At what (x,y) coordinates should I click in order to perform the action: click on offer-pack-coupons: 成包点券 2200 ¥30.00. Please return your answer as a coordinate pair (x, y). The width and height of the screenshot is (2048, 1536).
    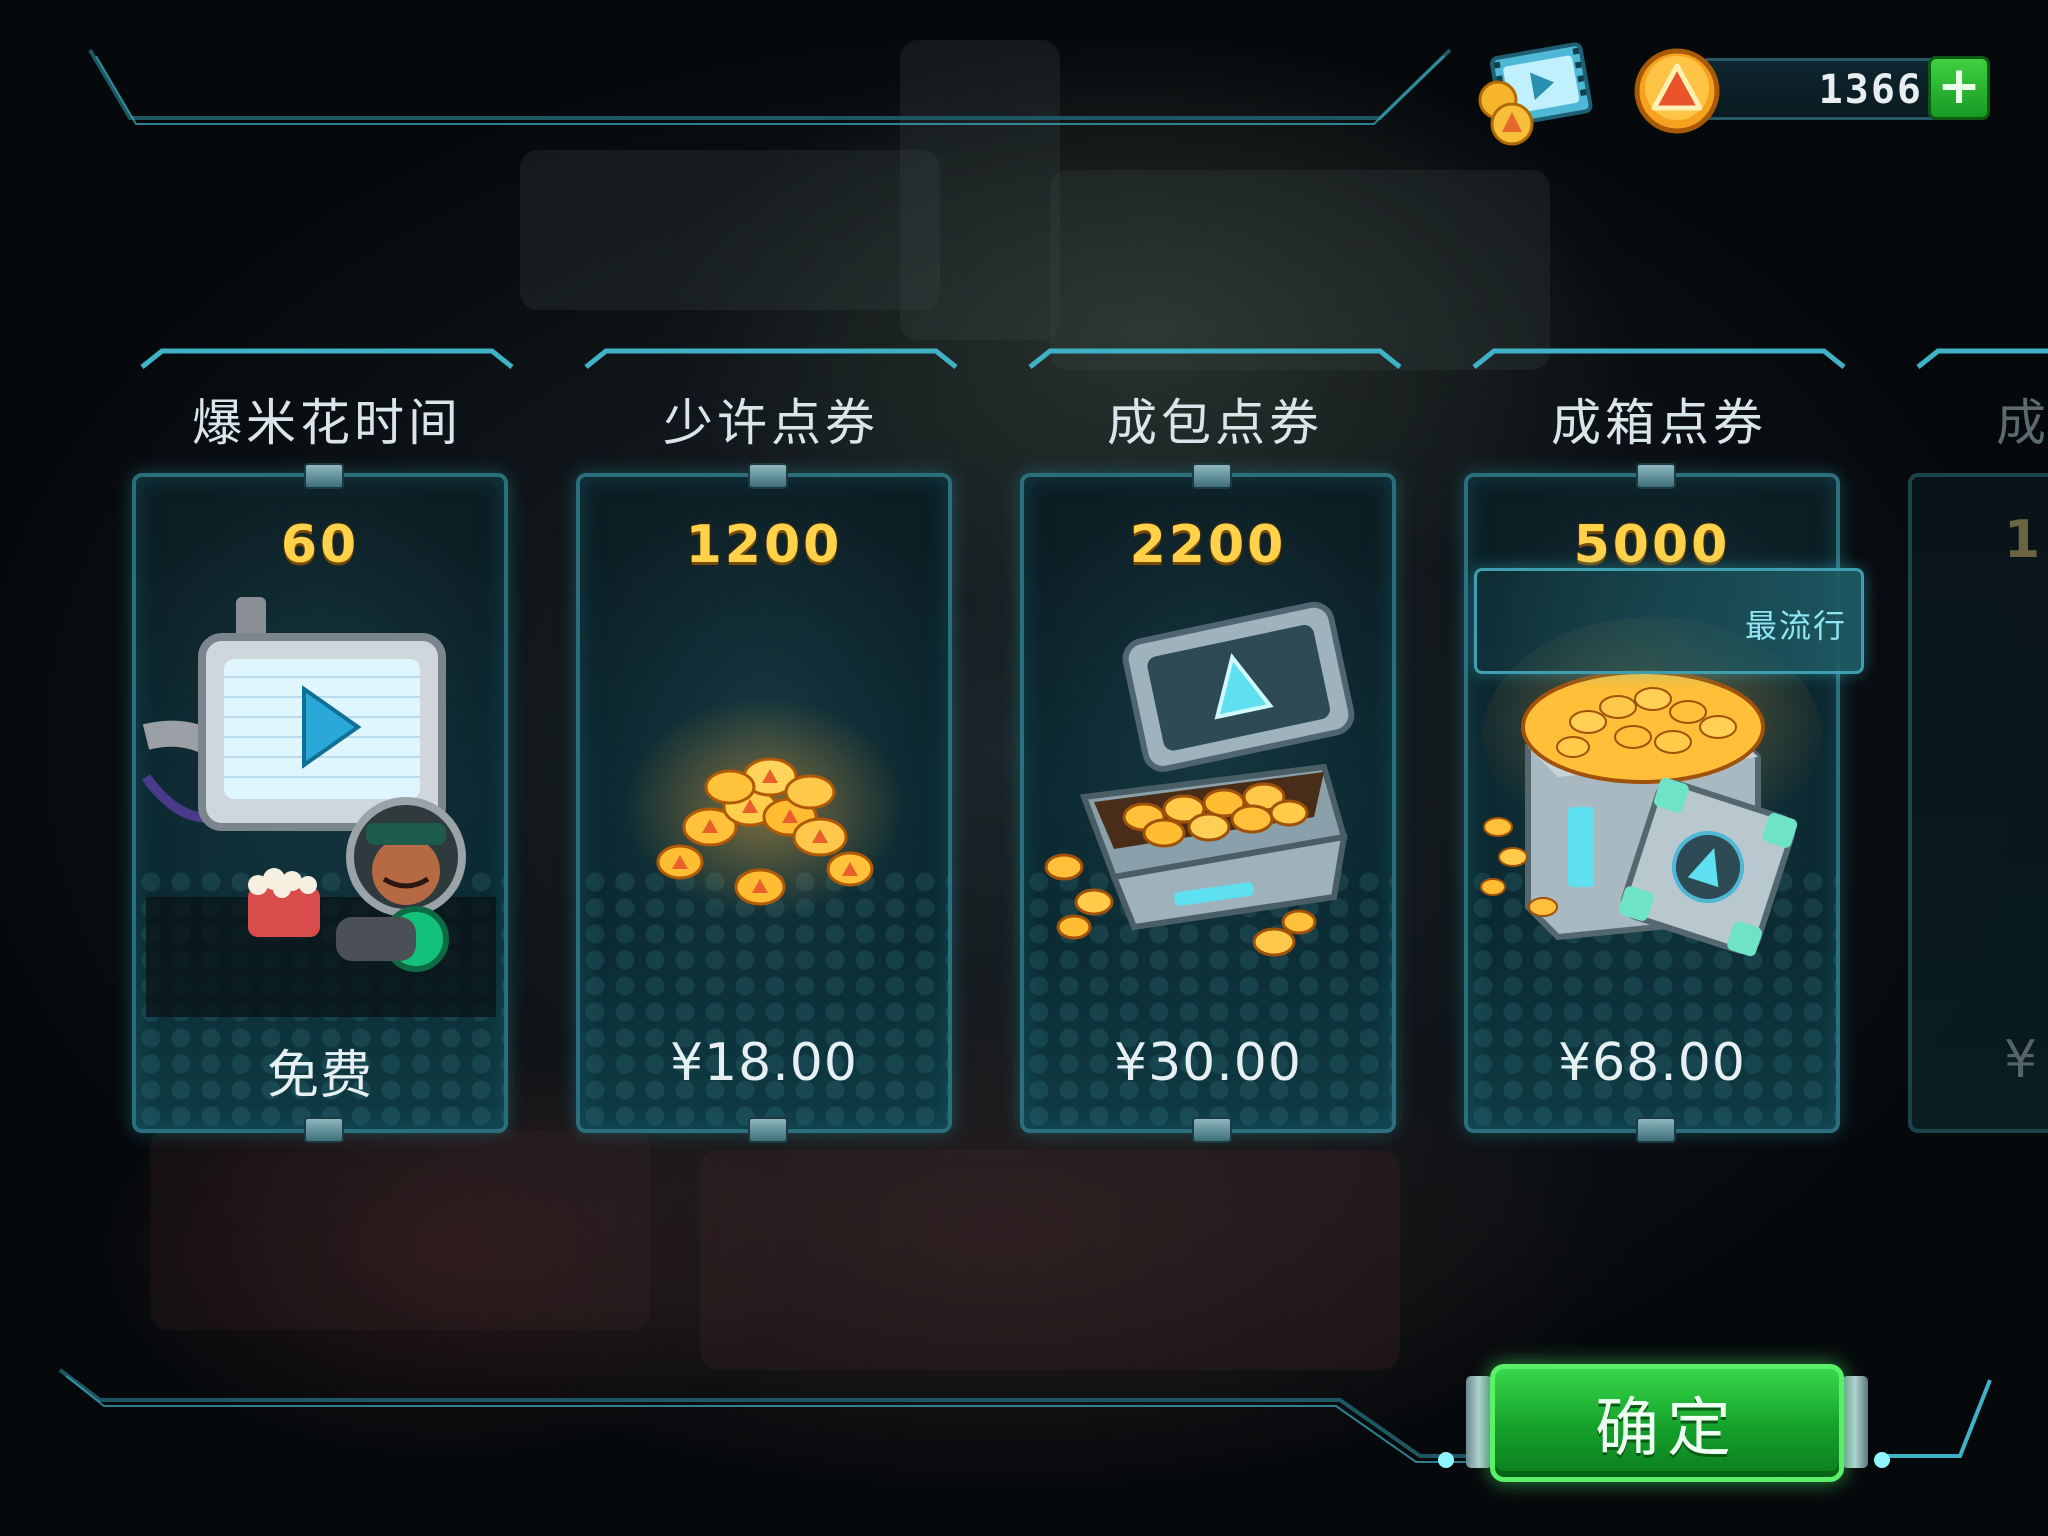
    Looking at the image, I should click on (1215, 745).